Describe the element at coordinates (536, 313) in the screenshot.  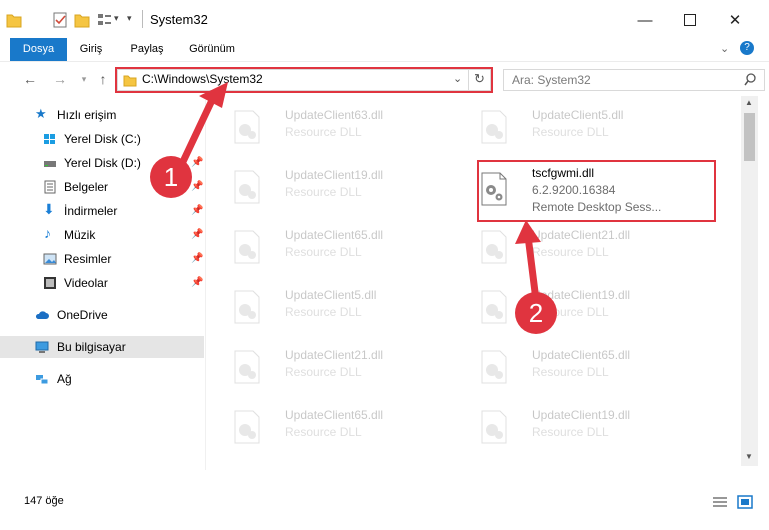
I see `step-2-badge: 2` at that location.